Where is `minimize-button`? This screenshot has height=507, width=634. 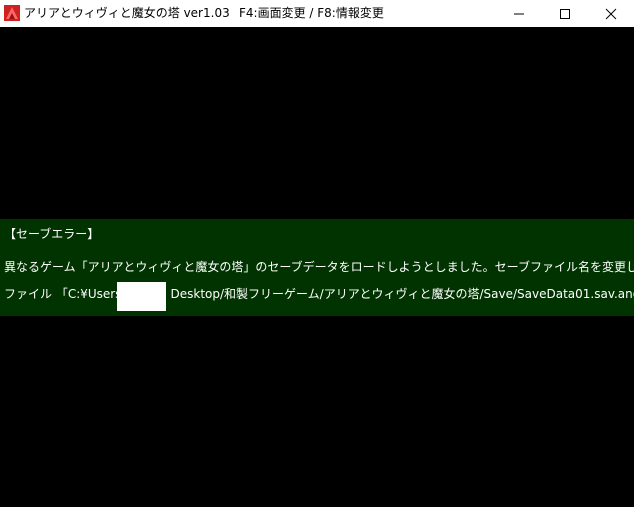
minimize-button is located at coordinates (519, 13).